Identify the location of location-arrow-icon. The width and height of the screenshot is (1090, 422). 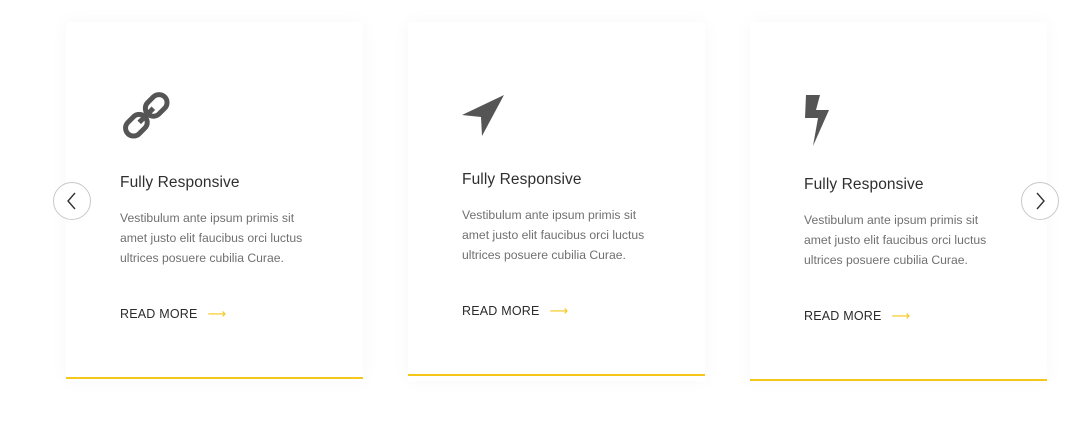
(489, 118).